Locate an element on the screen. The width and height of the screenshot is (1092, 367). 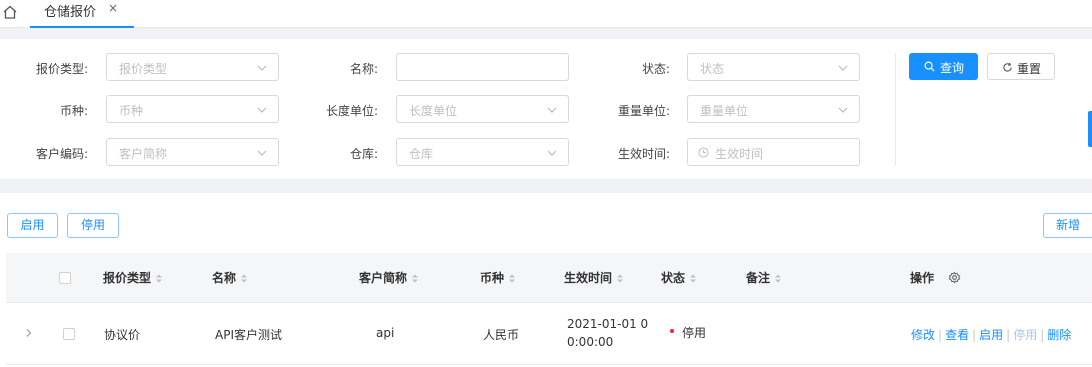
tab-warehouse-quote: 仓储报价 × is located at coordinates (82, 14).